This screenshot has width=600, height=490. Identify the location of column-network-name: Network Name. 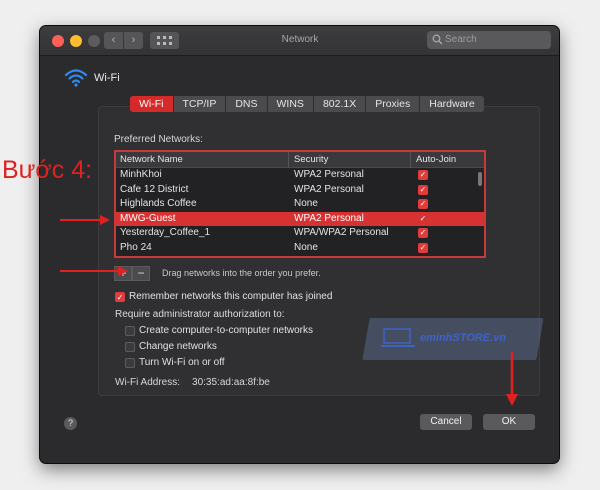
(151, 159).